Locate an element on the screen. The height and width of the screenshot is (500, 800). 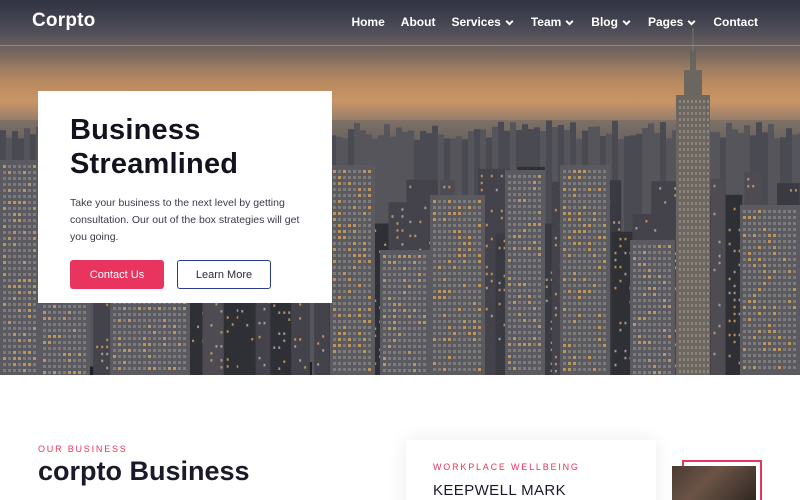
nav-divider is located at coordinates (400, 45).